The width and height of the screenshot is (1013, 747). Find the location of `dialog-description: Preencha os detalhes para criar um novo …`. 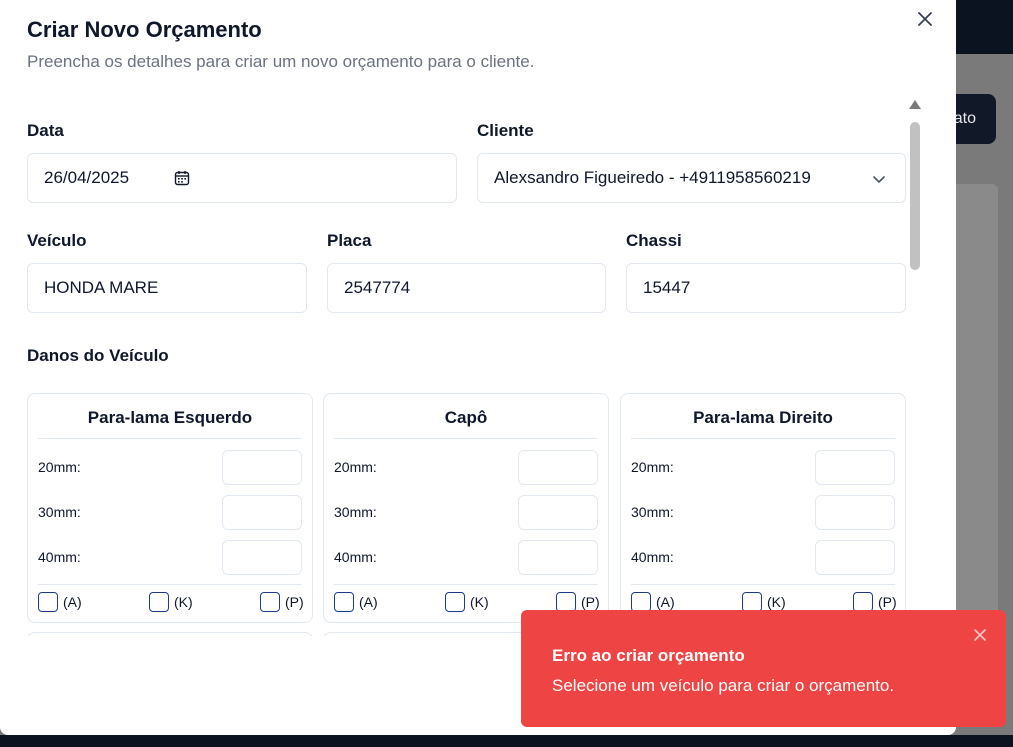

dialog-description: Preencha os detalhes para criar um novo … is located at coordinates (281, 61).